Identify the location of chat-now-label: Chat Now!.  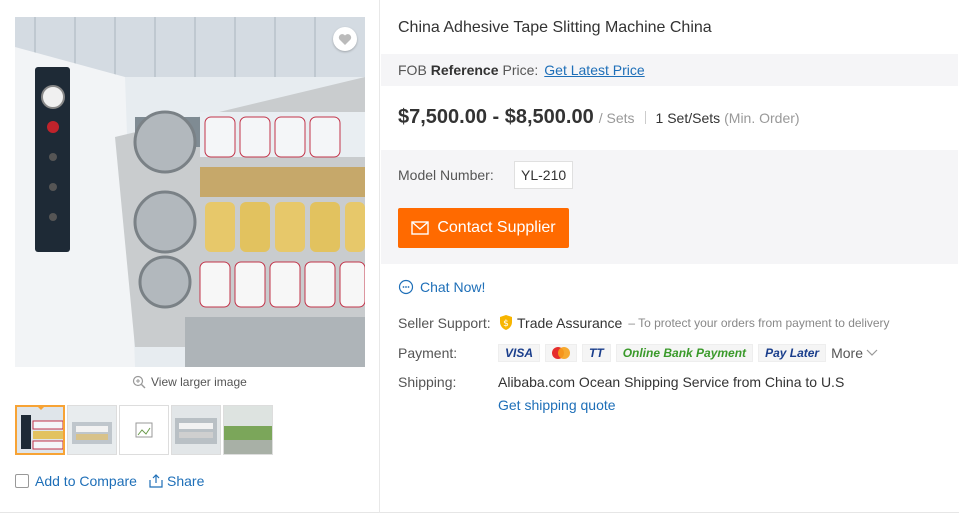
(453, 287).